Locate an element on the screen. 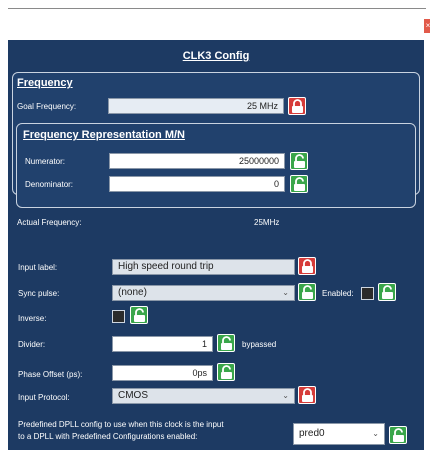 This screenshot has height=450, width=430. sync-pulse-value: (none) is located at coordinates (132, 292).